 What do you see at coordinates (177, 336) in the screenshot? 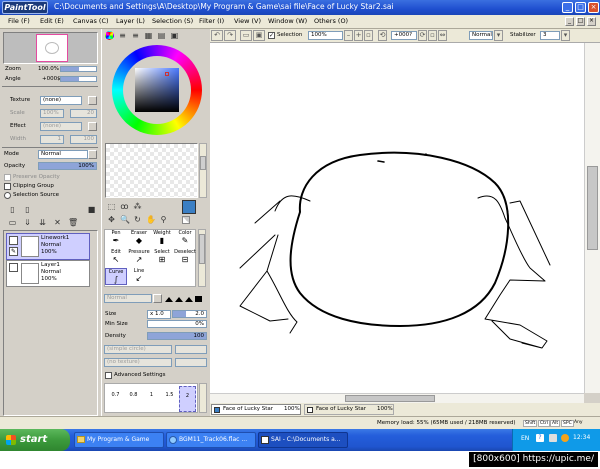
I see `density-slider: 100` at bounding box center [177, 336].